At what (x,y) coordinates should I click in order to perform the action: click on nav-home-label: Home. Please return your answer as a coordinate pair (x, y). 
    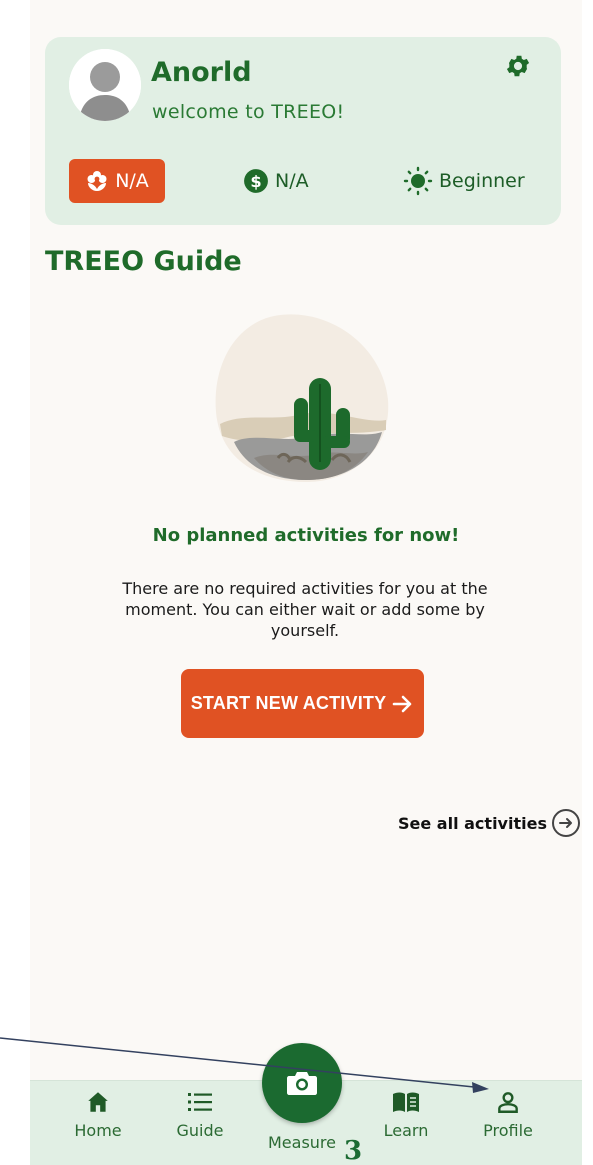
    Looking at the image, I should click on (98, 1130).